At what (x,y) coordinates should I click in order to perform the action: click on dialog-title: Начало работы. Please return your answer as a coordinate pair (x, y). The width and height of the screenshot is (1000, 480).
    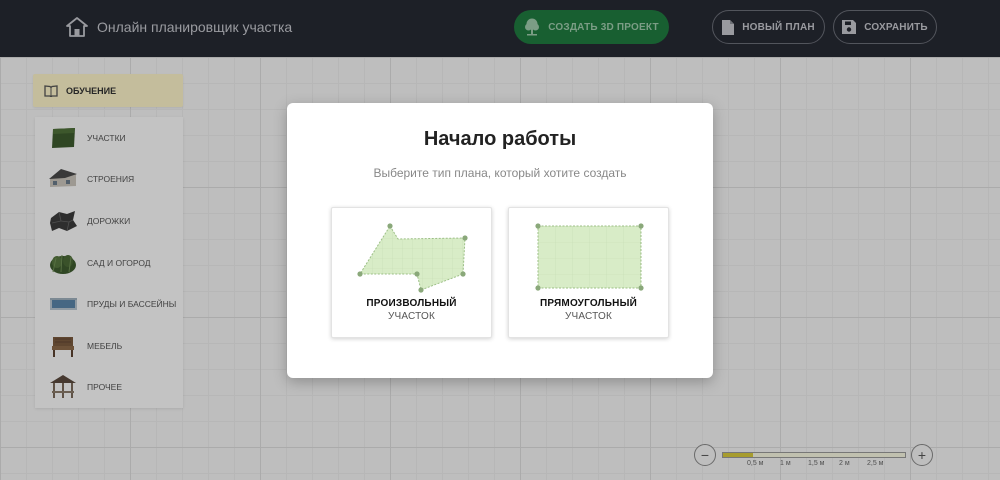
    Looking at the image, I should click on (500, 139).